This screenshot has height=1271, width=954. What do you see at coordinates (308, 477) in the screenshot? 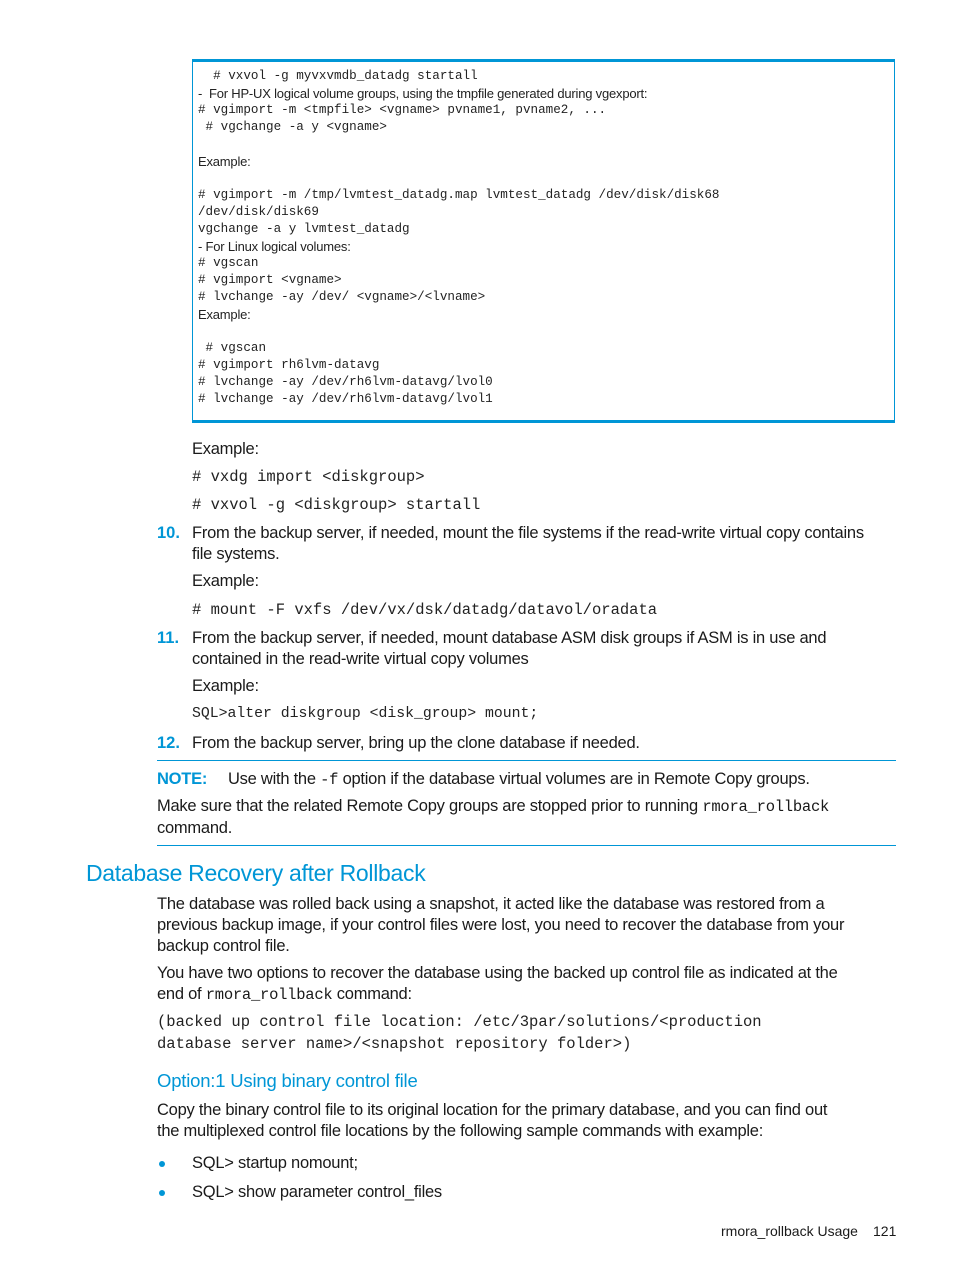
I see `code-line: # vxdg import <diskgroup>` at bounding box center [308, 477].